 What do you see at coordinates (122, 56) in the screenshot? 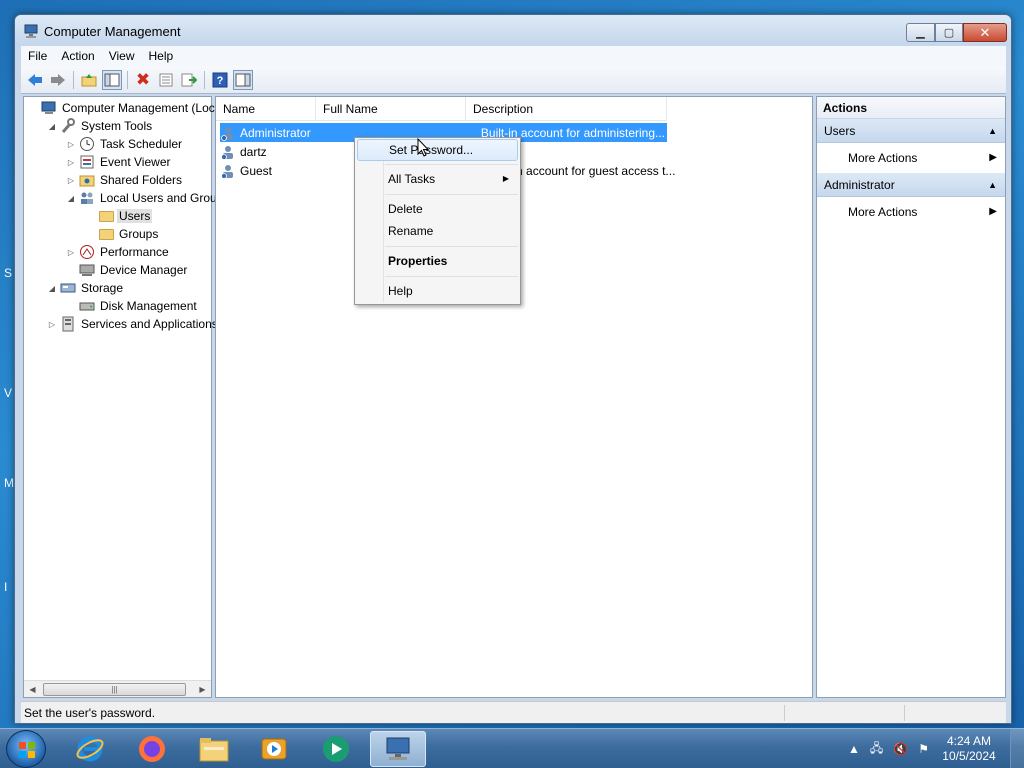
I see `menu-view: View` at bounding box center [122, 56].